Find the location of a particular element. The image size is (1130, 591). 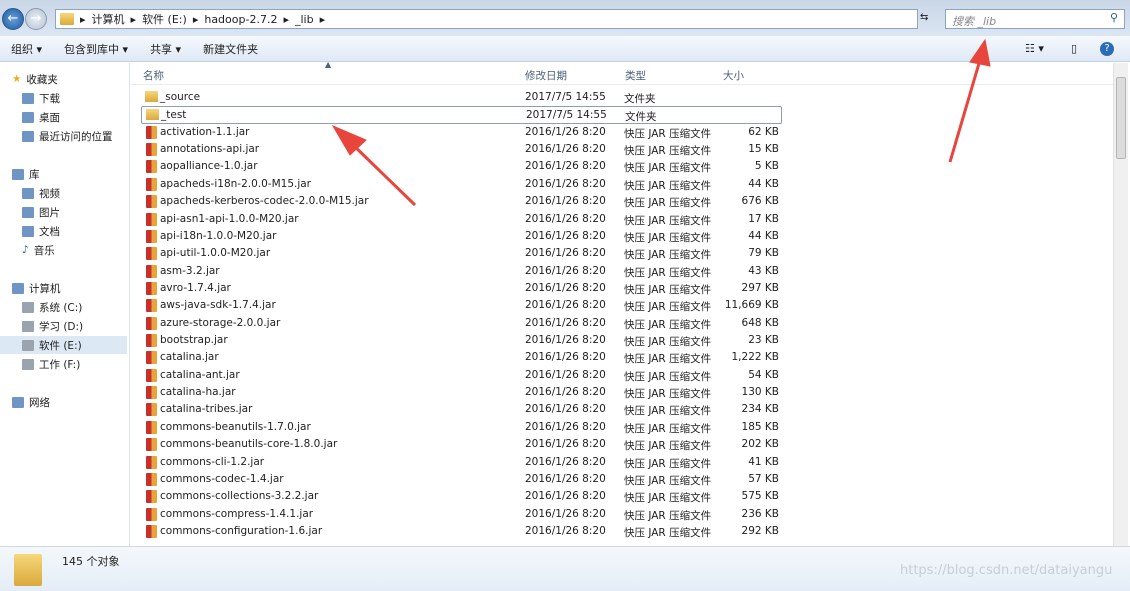

refresh-icon: ⇆ is located at coordinates (924, 17).